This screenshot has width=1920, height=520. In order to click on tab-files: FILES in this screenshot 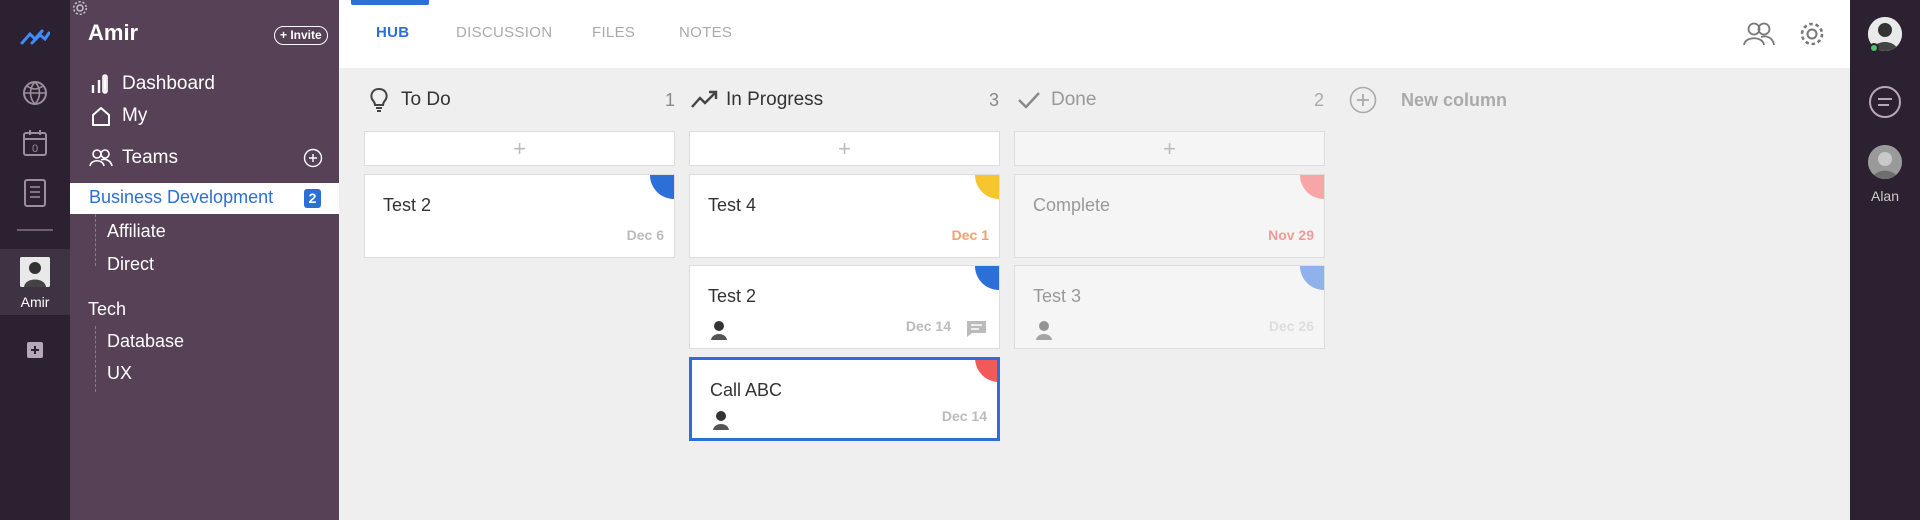, I will do `click(613, 32)`.